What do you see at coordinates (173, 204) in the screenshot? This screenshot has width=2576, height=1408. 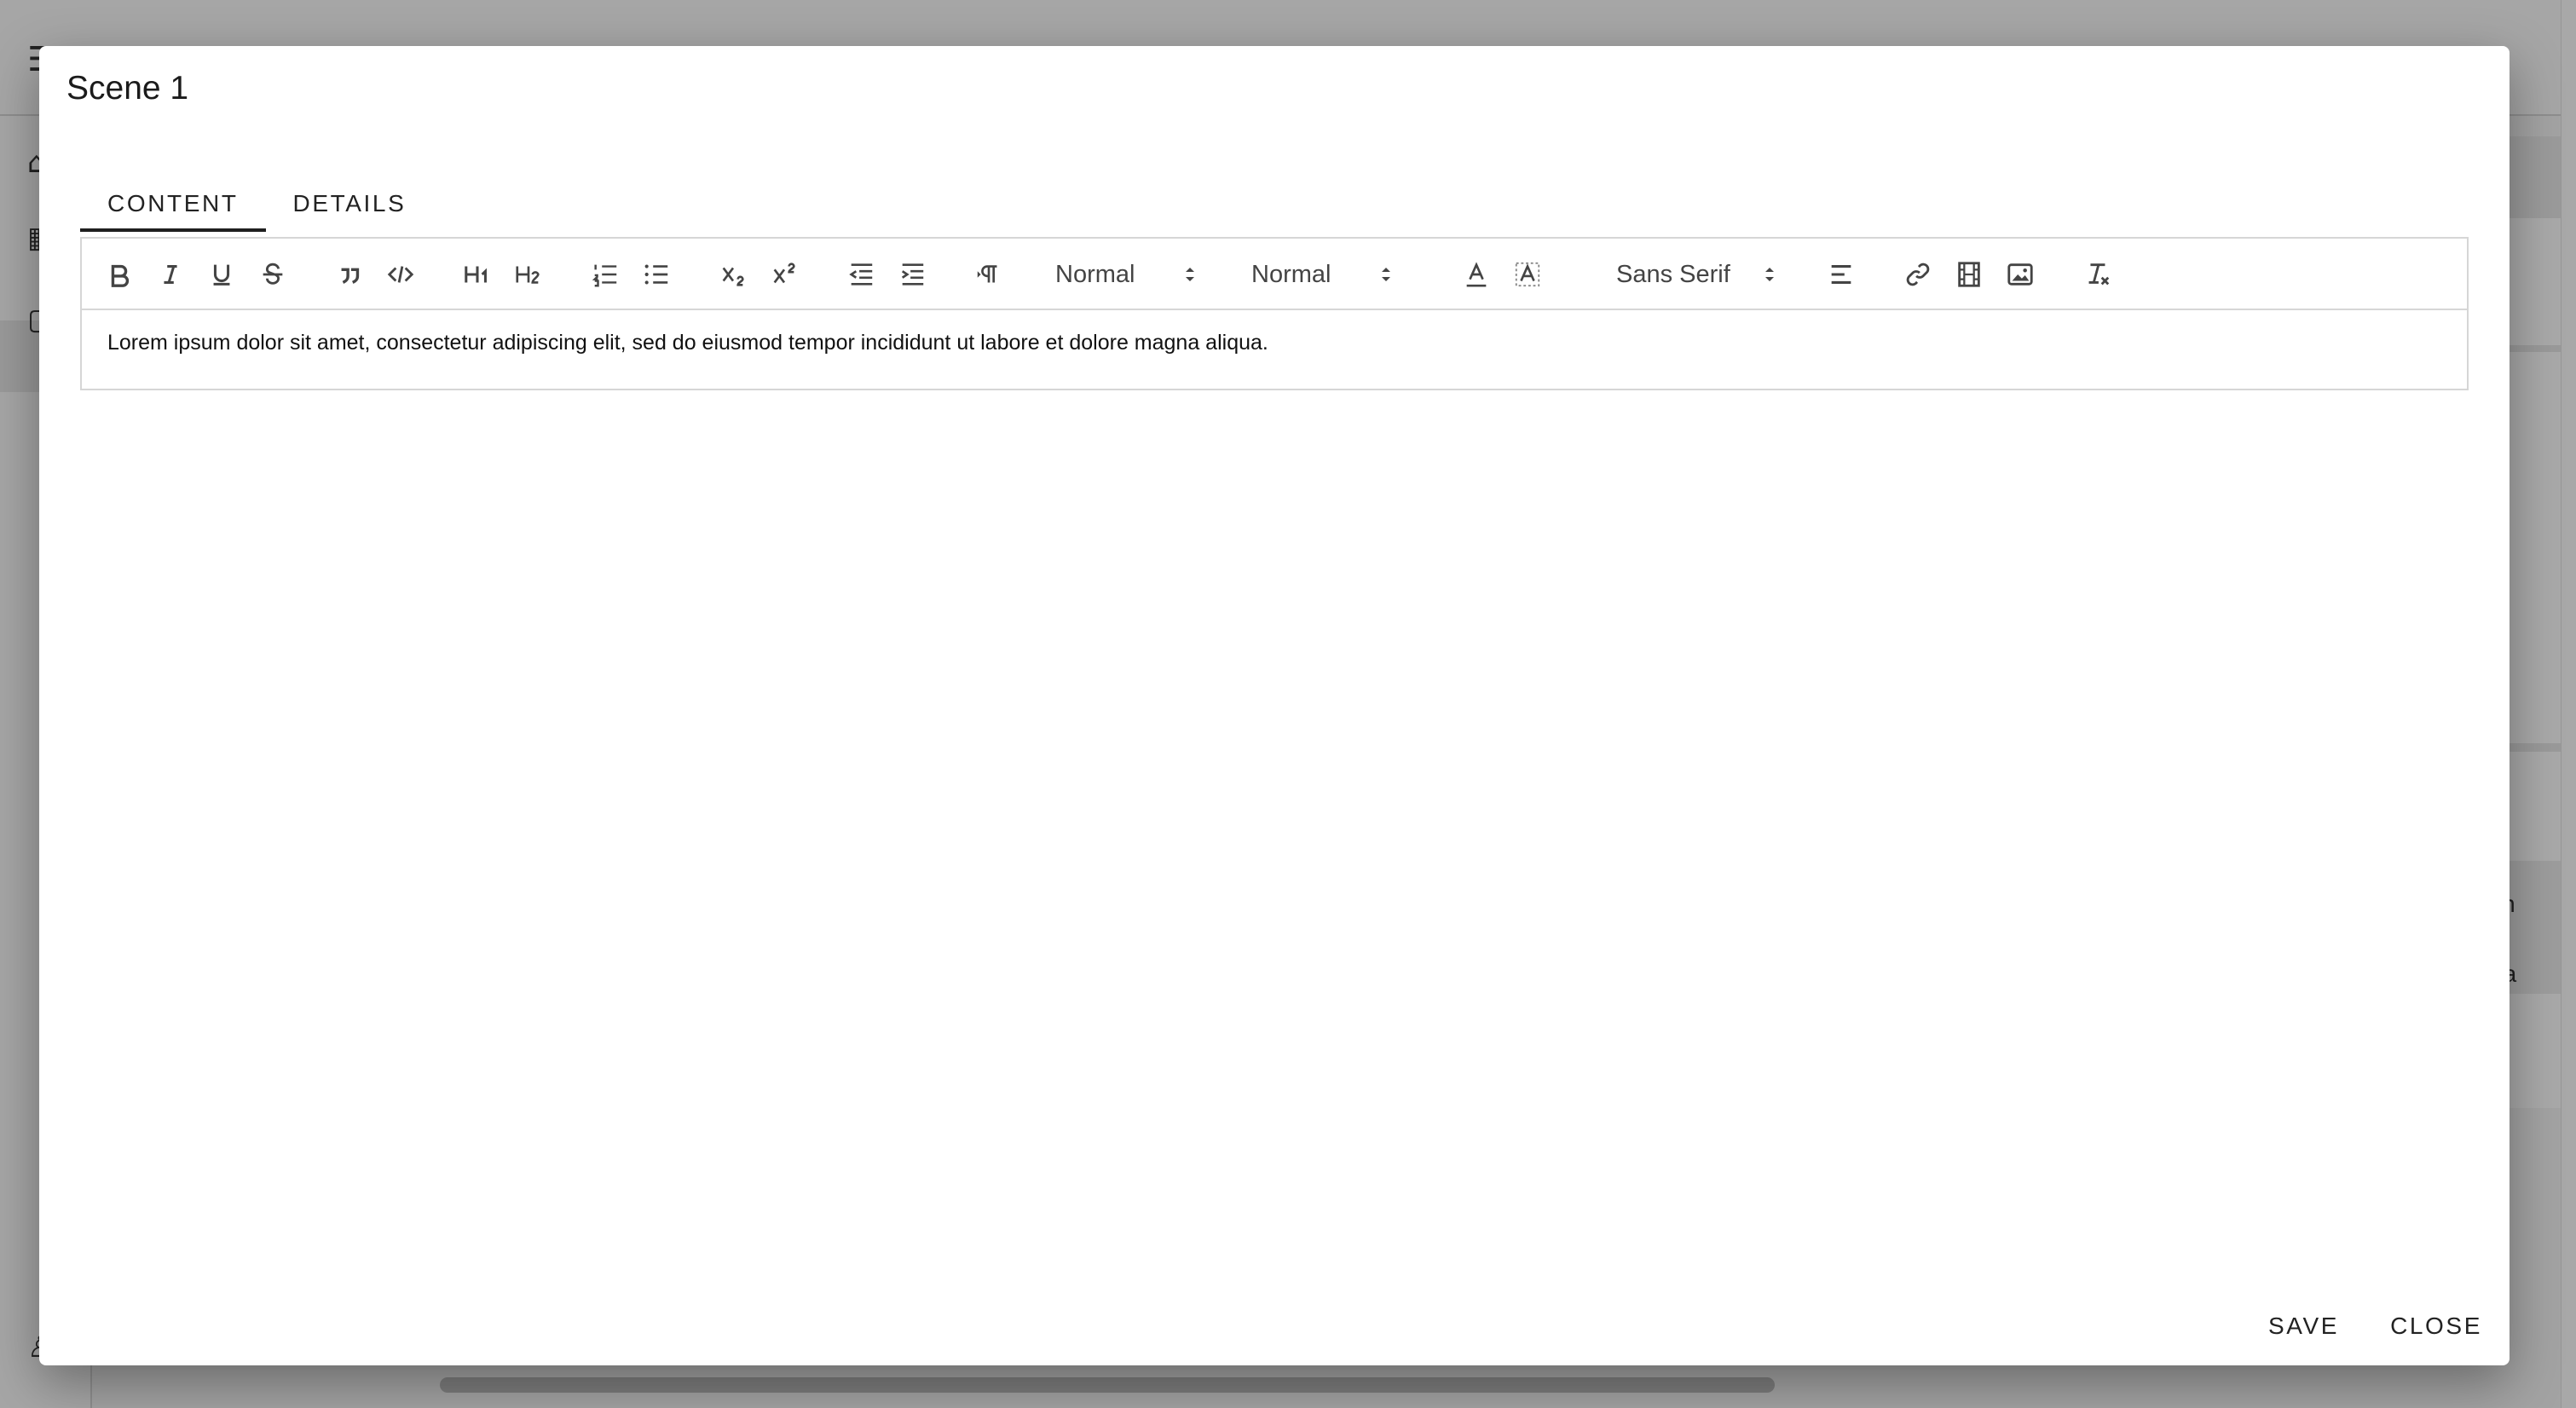 I see `tab-content: CONTENT` at bounding box center [173, 204].